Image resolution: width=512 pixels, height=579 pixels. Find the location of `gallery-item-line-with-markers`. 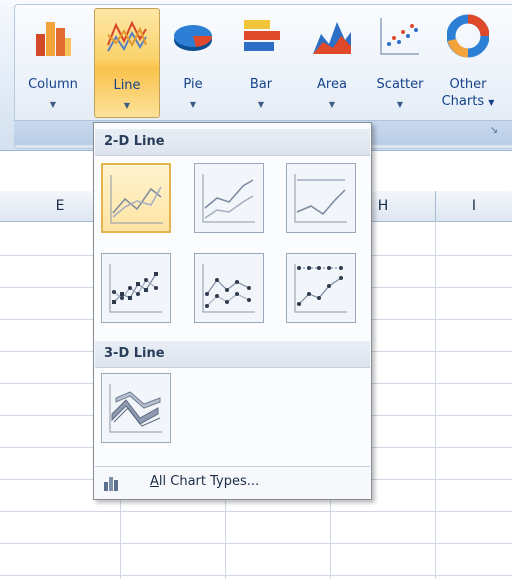

gallery-item-line-with-markers is located at coordinates (136, 288).